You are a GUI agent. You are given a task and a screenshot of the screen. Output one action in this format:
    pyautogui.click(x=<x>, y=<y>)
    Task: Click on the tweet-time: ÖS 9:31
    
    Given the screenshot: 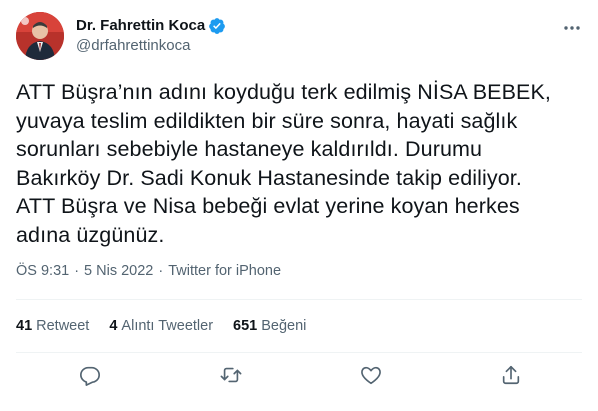 What is the action you would take?
    pyautogui.click(x=42, y=271)
    